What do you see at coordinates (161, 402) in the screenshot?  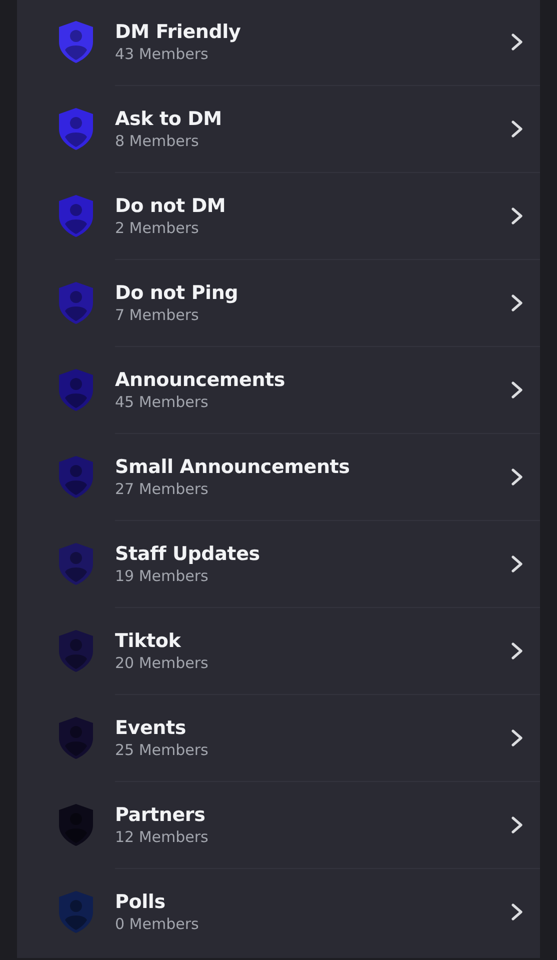 I see `member-count: 45 Members` at bounding box center [161, 402].